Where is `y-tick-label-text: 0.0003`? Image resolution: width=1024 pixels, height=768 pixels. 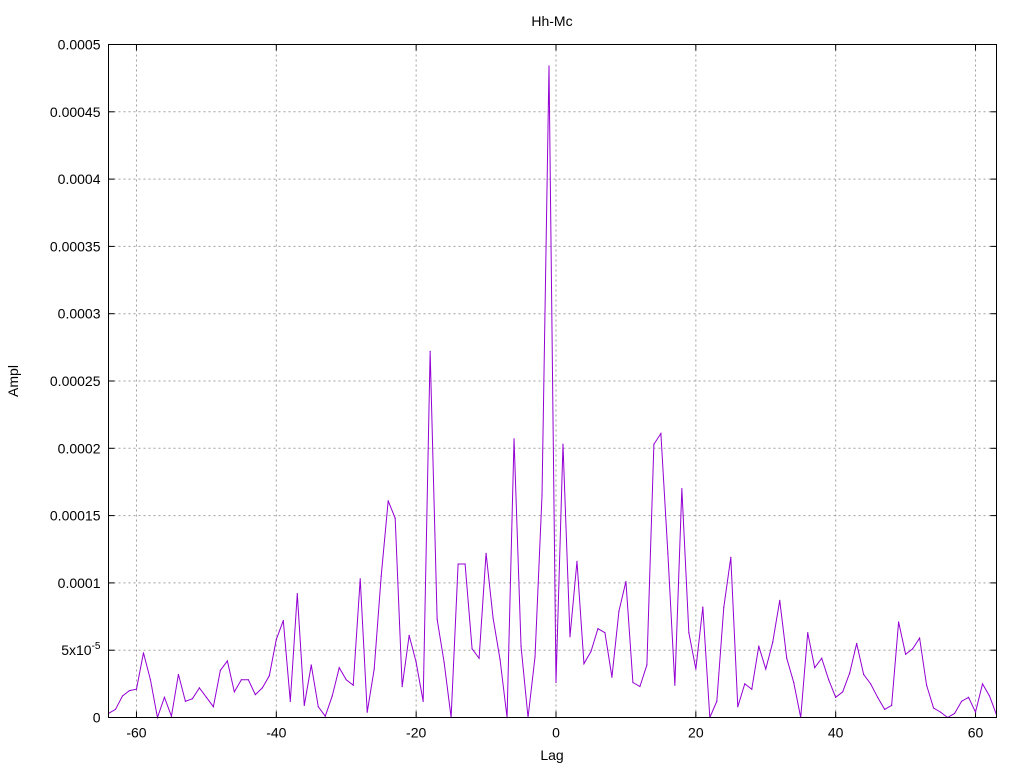 y-tick-label-text: 0.0003 is located at coordinates (79, 314).